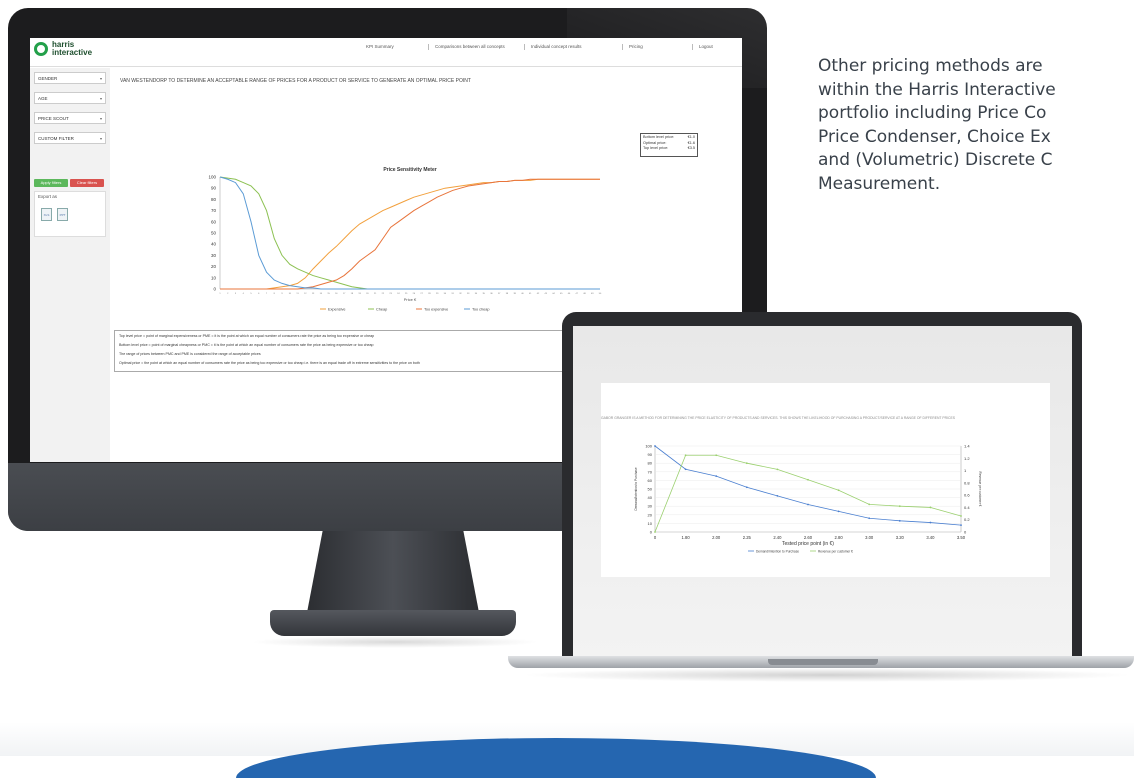  I want to click on y-tick-label: 20, so click(650, 514).